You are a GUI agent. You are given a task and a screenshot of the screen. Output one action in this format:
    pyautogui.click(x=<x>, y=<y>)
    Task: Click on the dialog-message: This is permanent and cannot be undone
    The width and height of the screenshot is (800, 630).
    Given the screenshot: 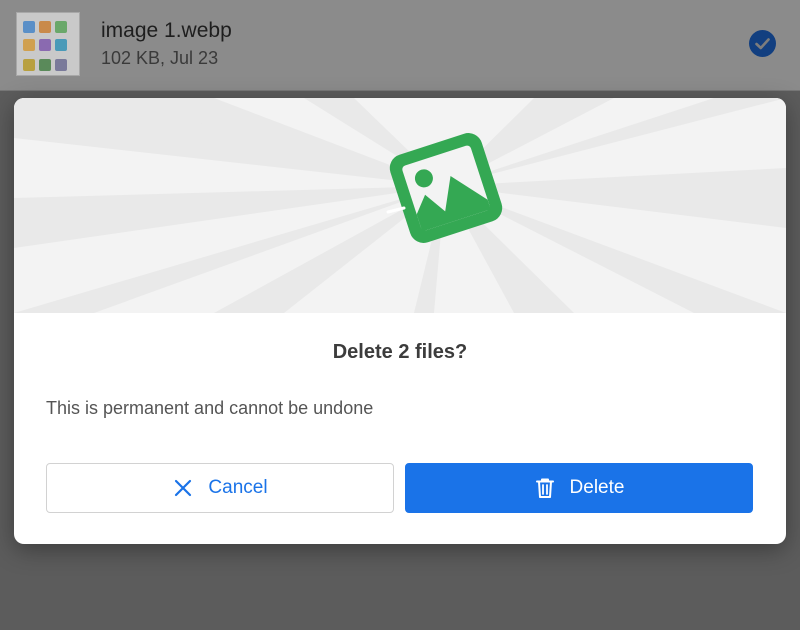 What is the action you would take?
    pyautogui.click(x=210, y=408)
    